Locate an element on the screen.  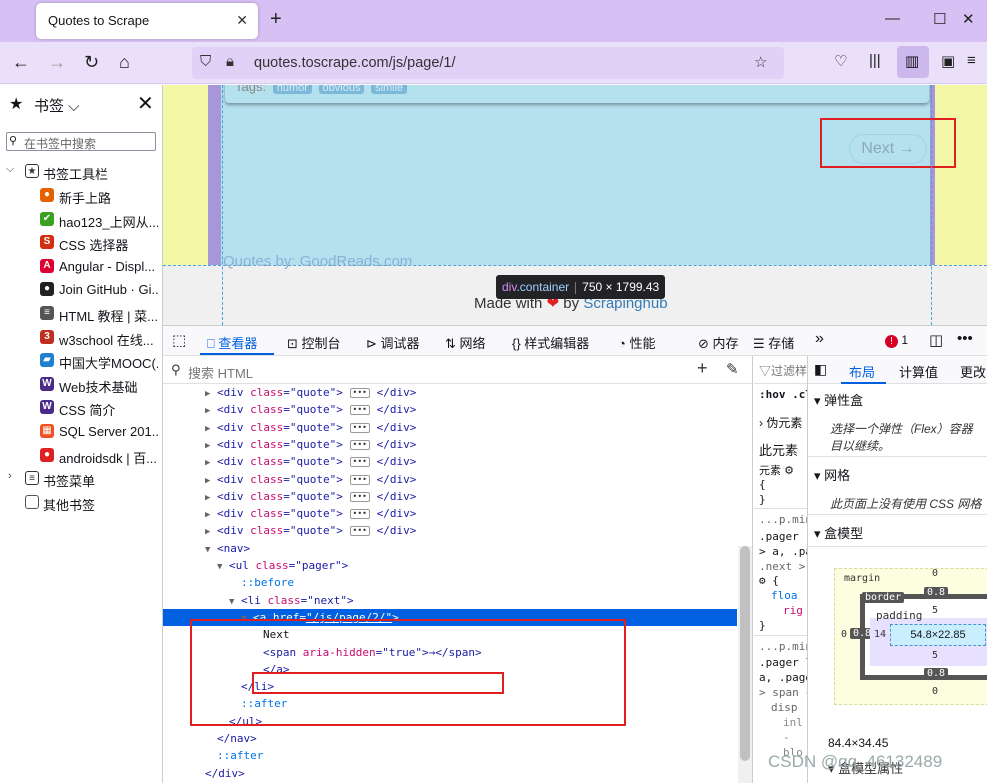
box-model-section: ▾ 盒模型 is located at coordinates (897, 531).